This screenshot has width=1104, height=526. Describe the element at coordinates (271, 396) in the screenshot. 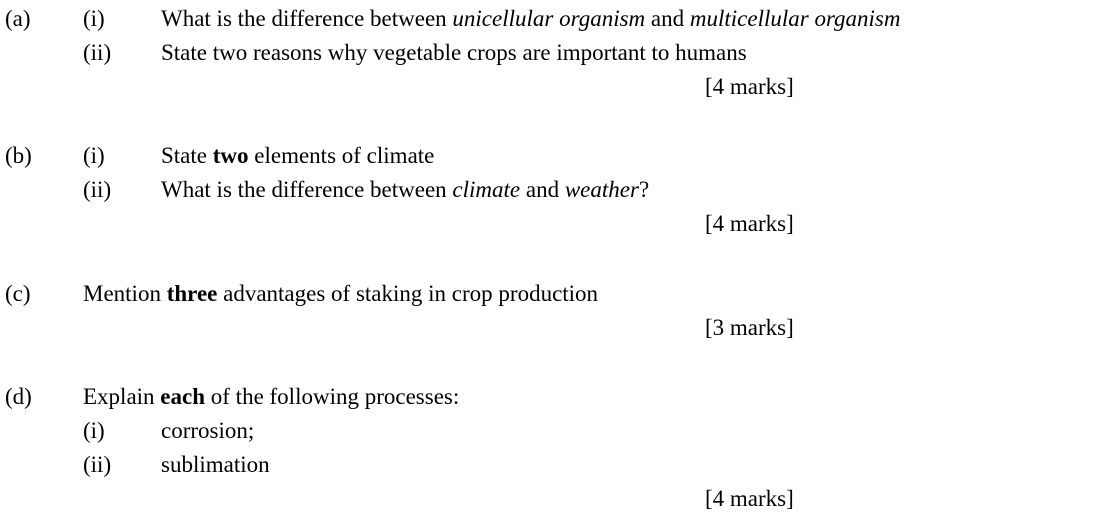

I see `question-d-text: Explain each of the following processes:` at that location.